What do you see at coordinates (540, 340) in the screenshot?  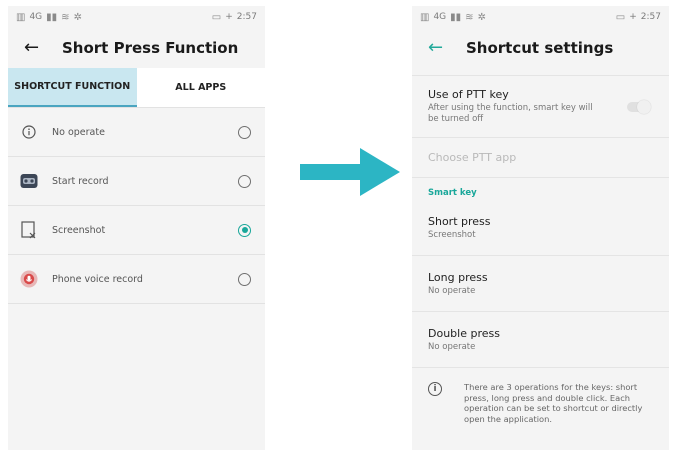 I see `double-press-row: Double press No operate` at bounding box center [540, 340].